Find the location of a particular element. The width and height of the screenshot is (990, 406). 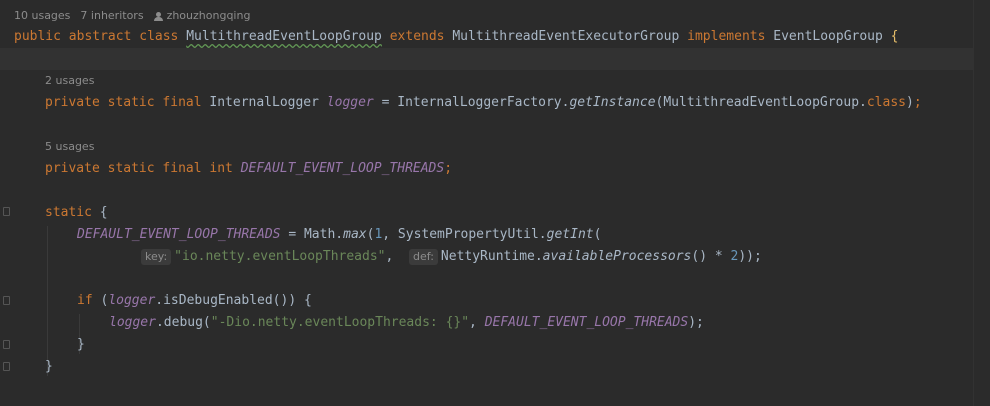

inheritors-link: 7 inheritors is located at coordinates (111, 16).